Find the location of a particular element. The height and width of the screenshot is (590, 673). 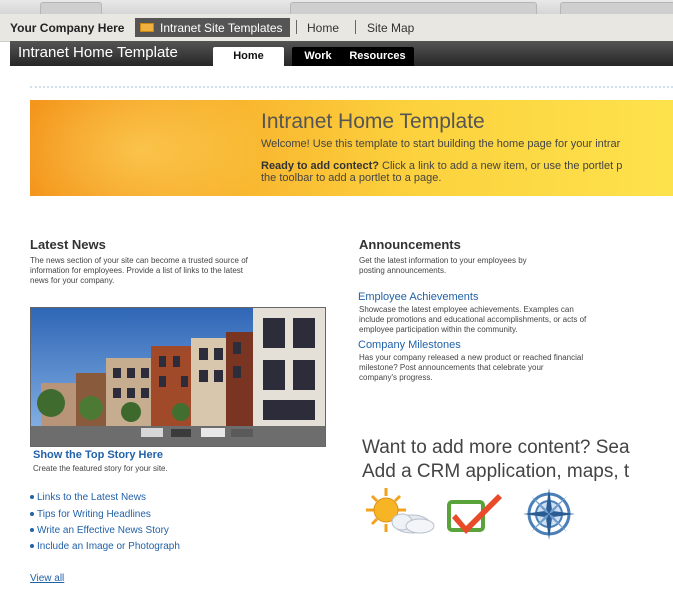

banner-ready-bold: Ready to add contect? is located at coordinates (320, 166).